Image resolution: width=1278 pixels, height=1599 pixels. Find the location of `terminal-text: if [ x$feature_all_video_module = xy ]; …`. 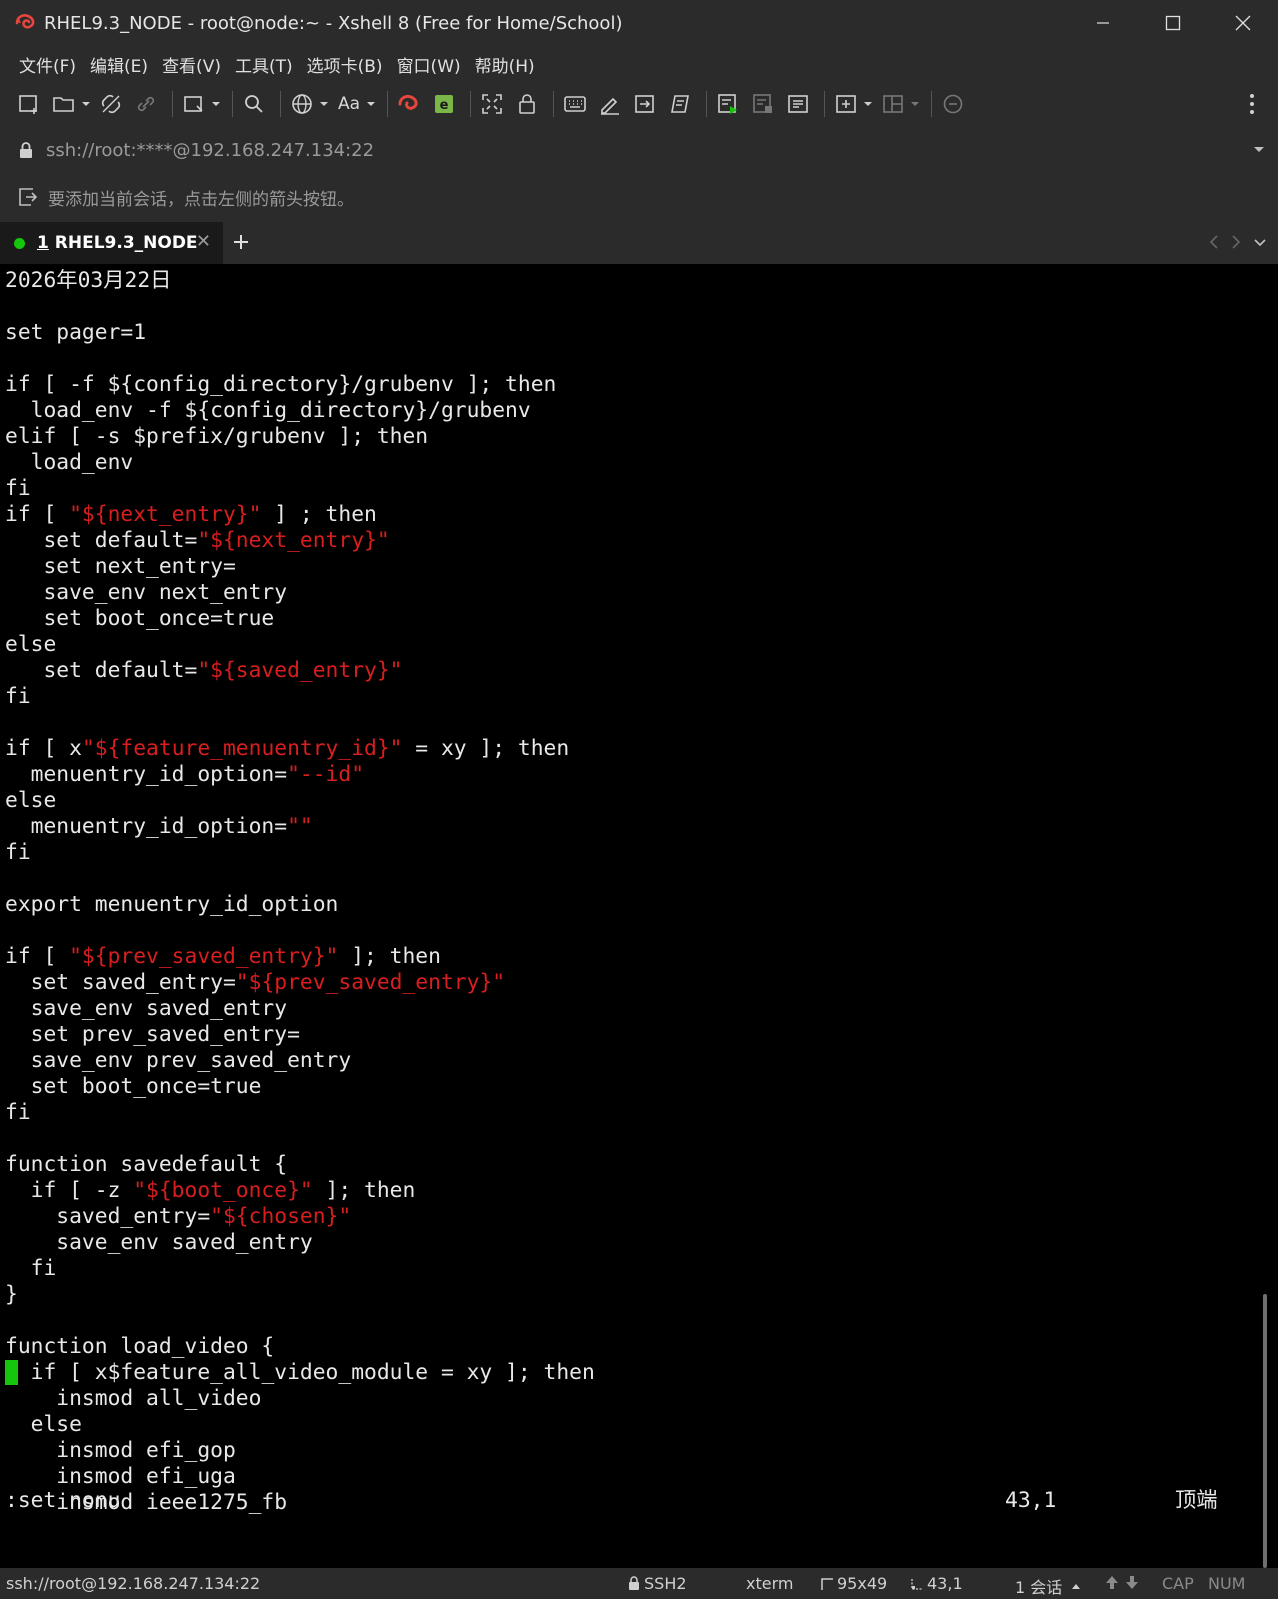

terminal-text: if [ x$feature_all_video_module = xy ]; … is located at coordinates (306, 1372).